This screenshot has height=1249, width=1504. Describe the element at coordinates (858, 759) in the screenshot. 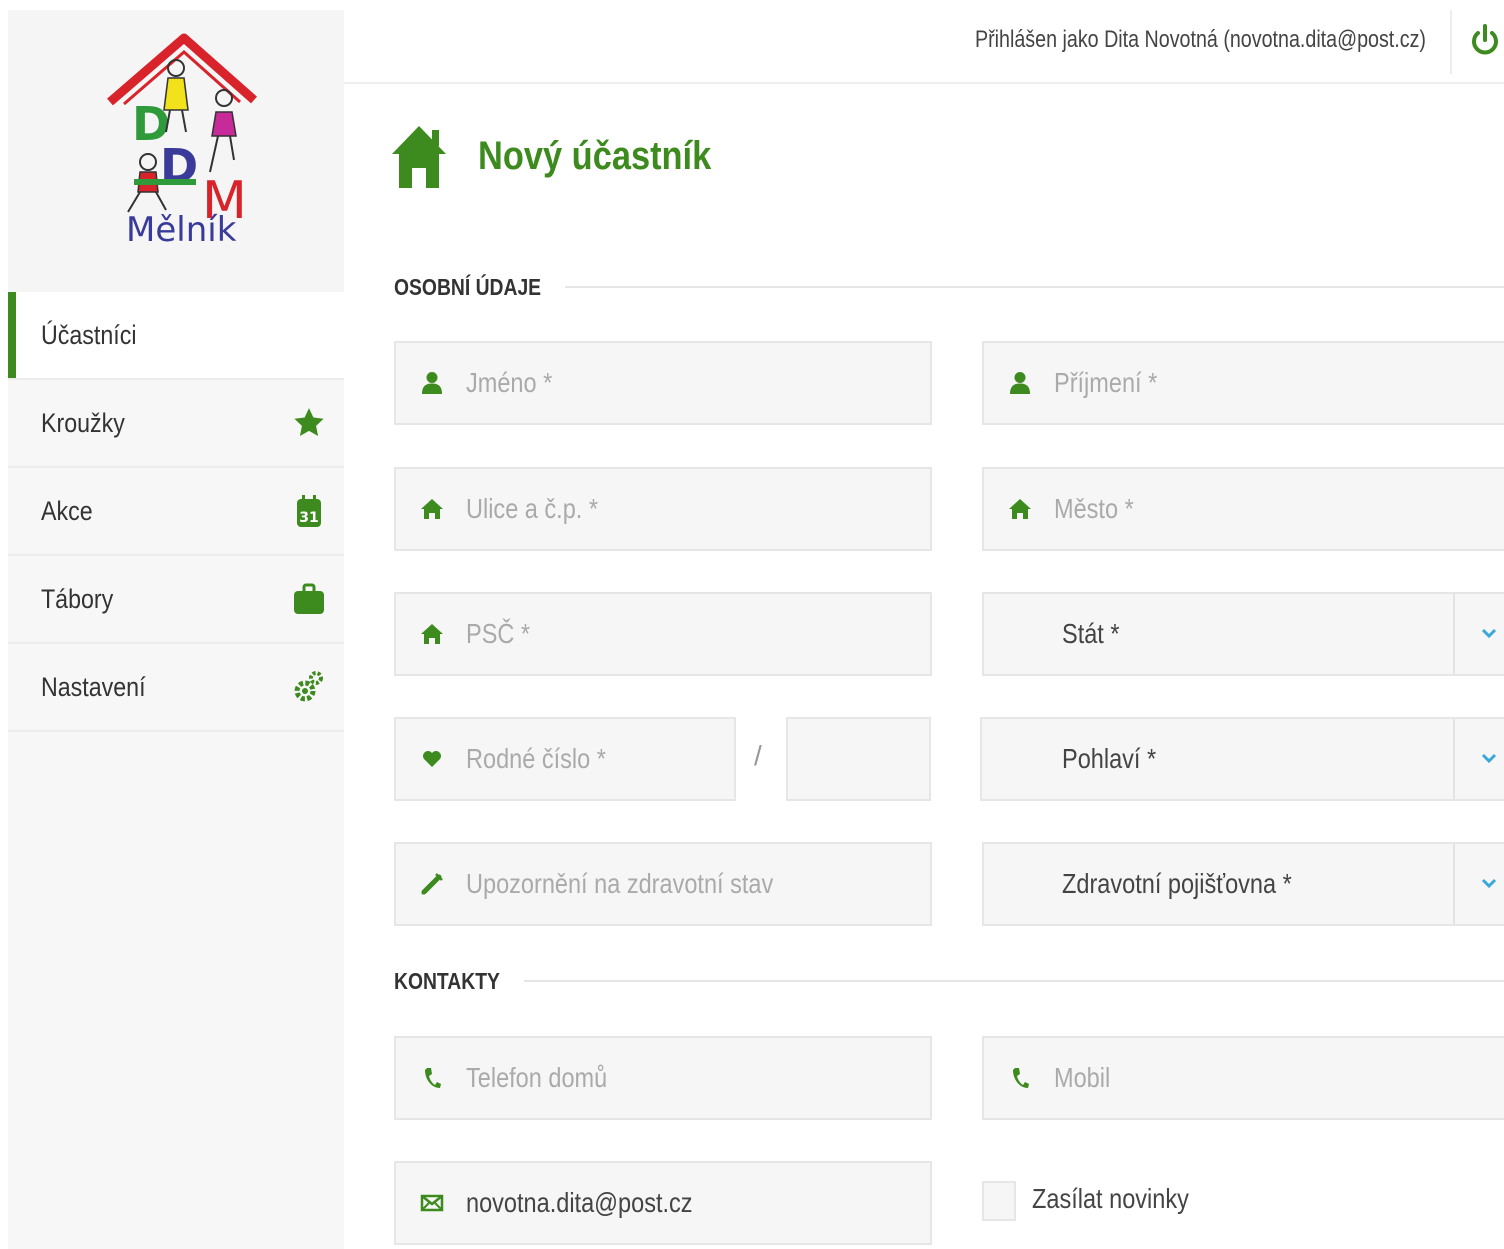

I see `birth-number-suffix-field` at that location.